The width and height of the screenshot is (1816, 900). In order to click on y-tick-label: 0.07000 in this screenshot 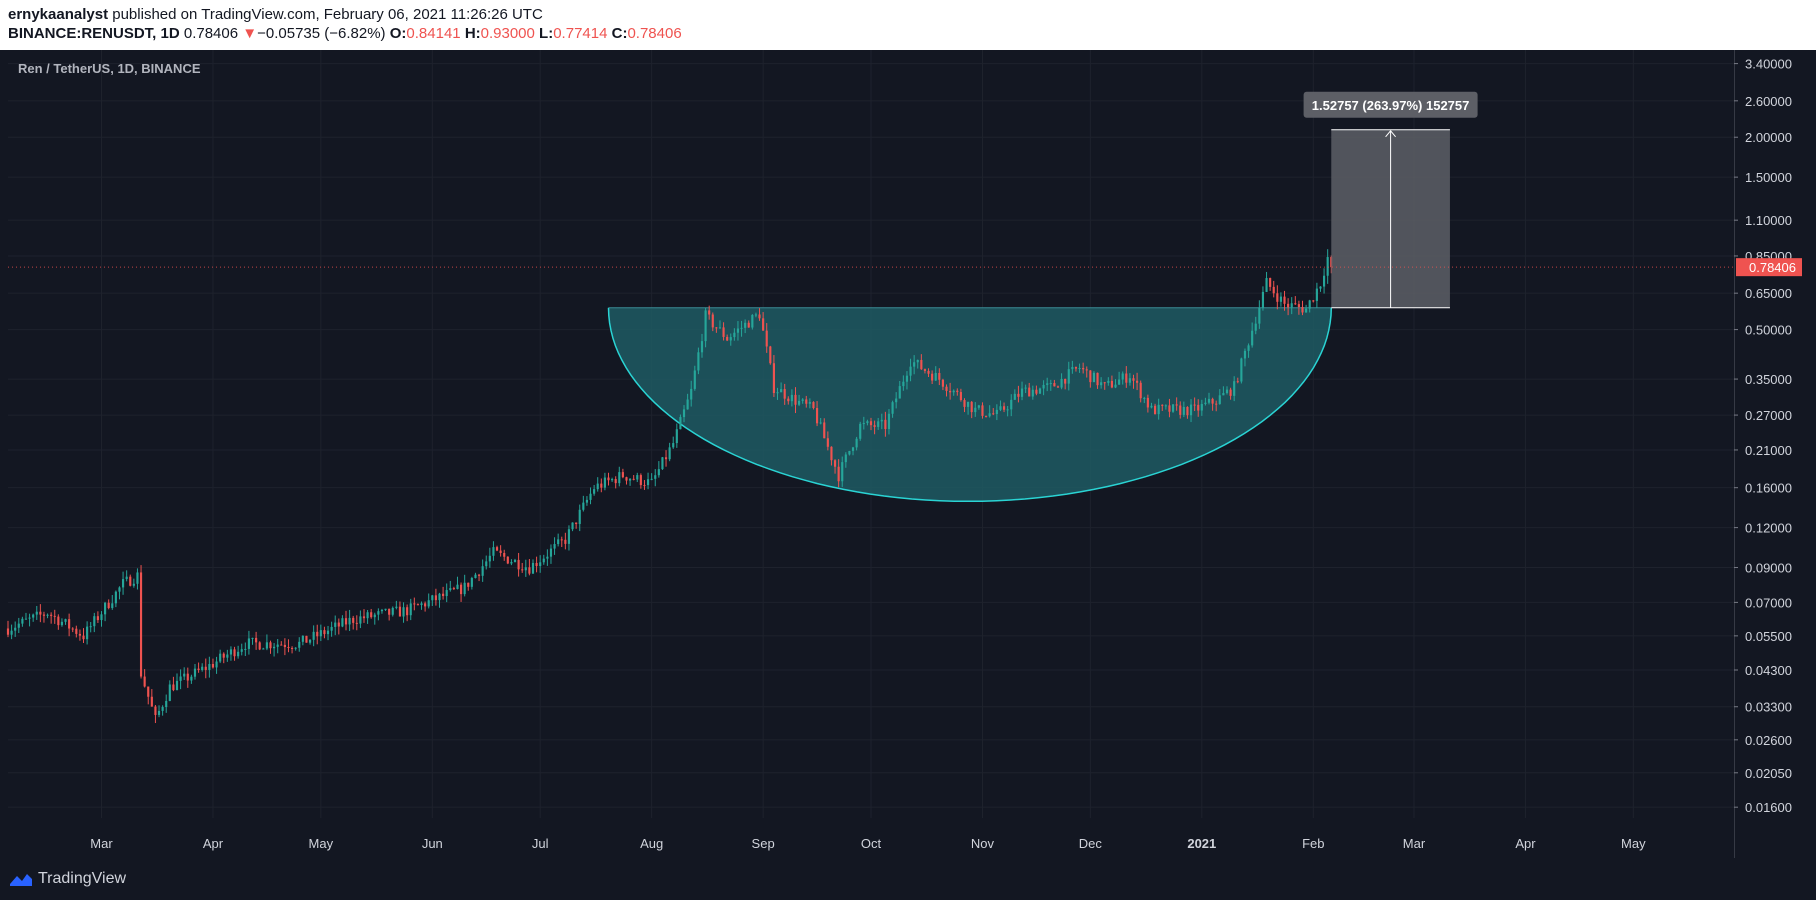, I will do `click(1768, 602)`.